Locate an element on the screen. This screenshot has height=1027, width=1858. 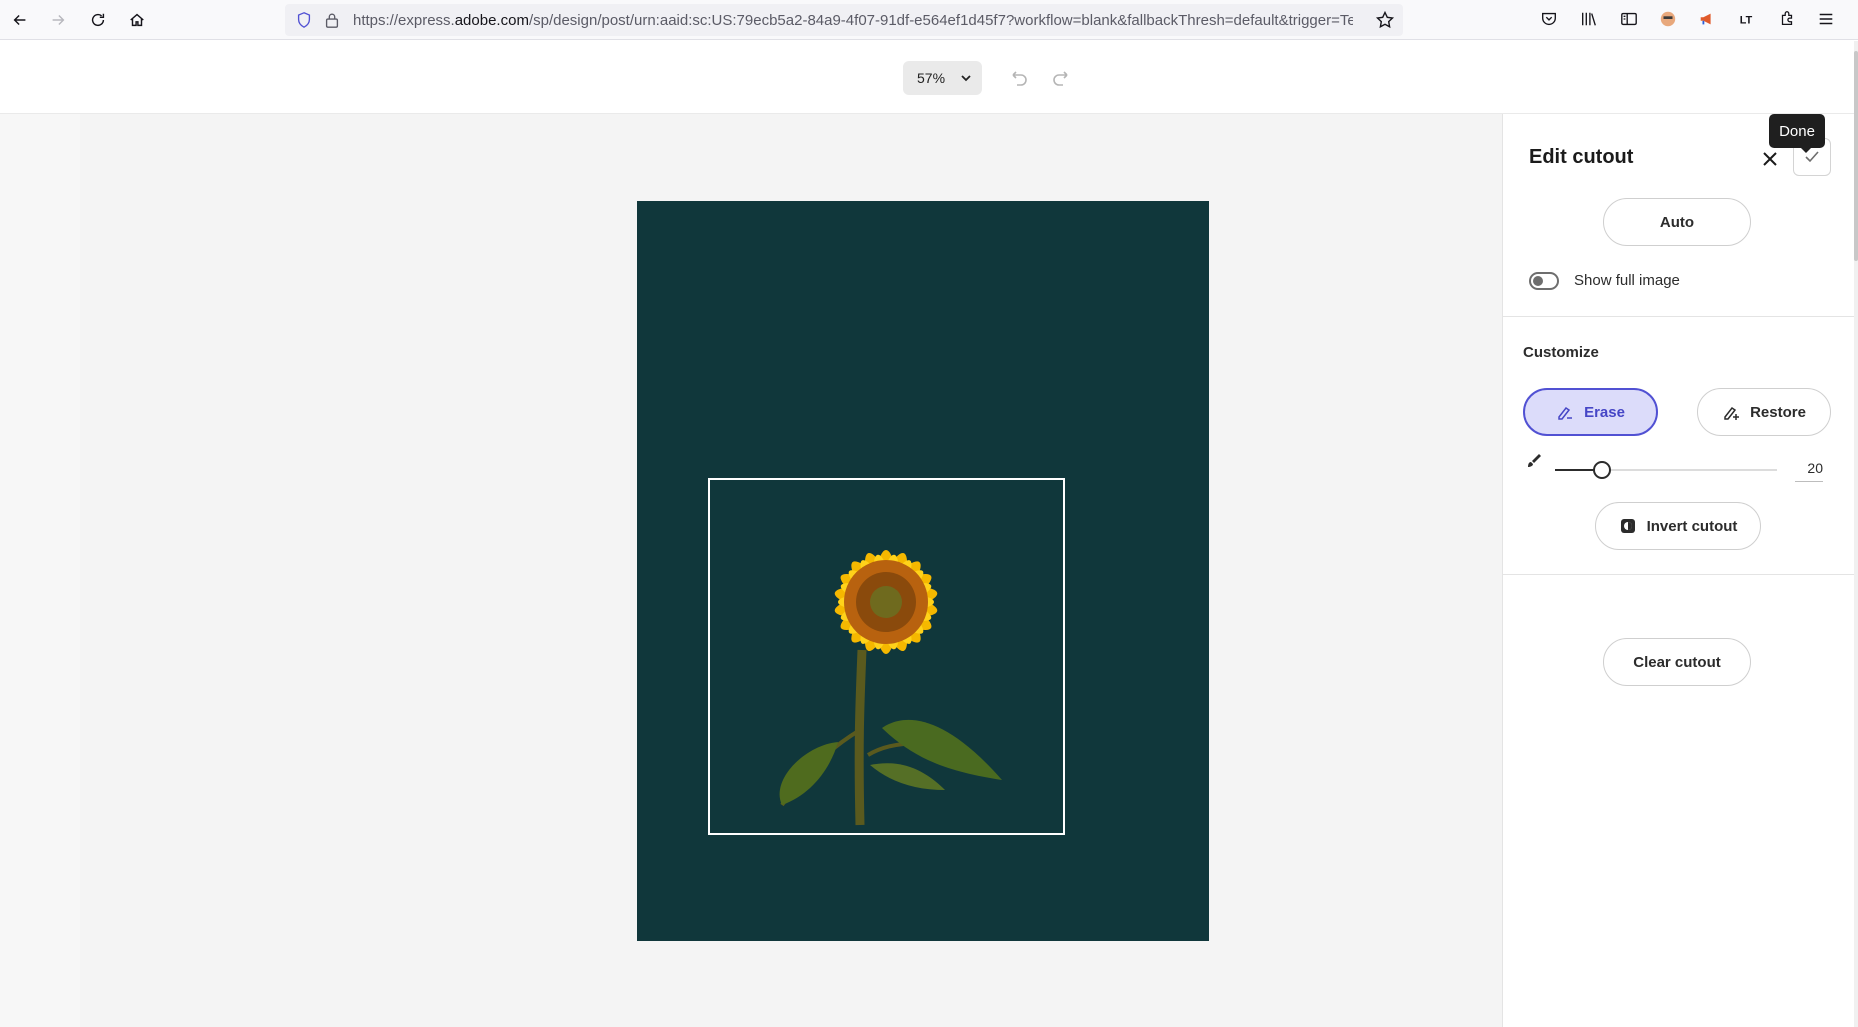
pocket-icon is located at coordinates (1549, 19).